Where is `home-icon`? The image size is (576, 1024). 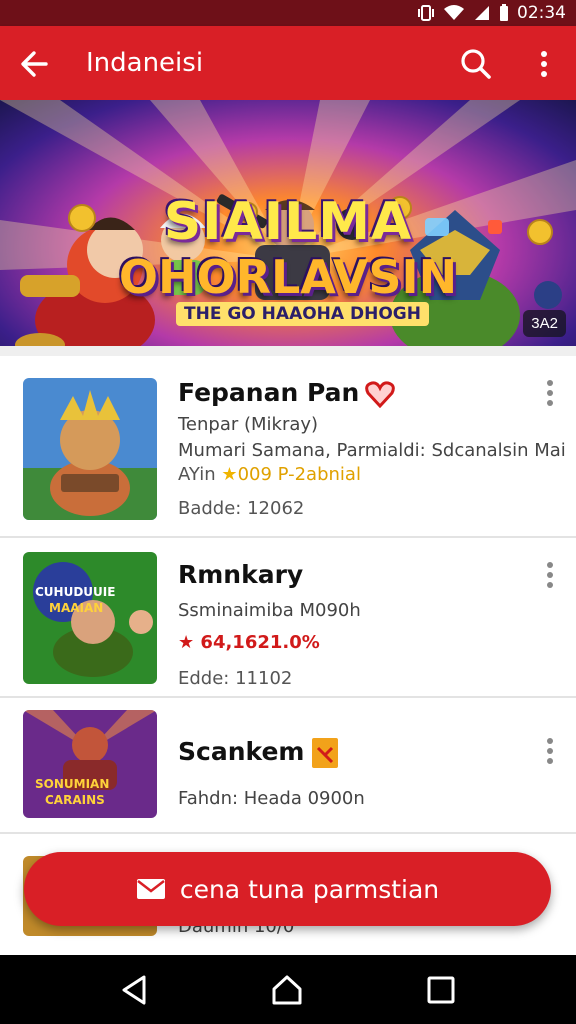
home-icon is located at coordinates (287, 990).